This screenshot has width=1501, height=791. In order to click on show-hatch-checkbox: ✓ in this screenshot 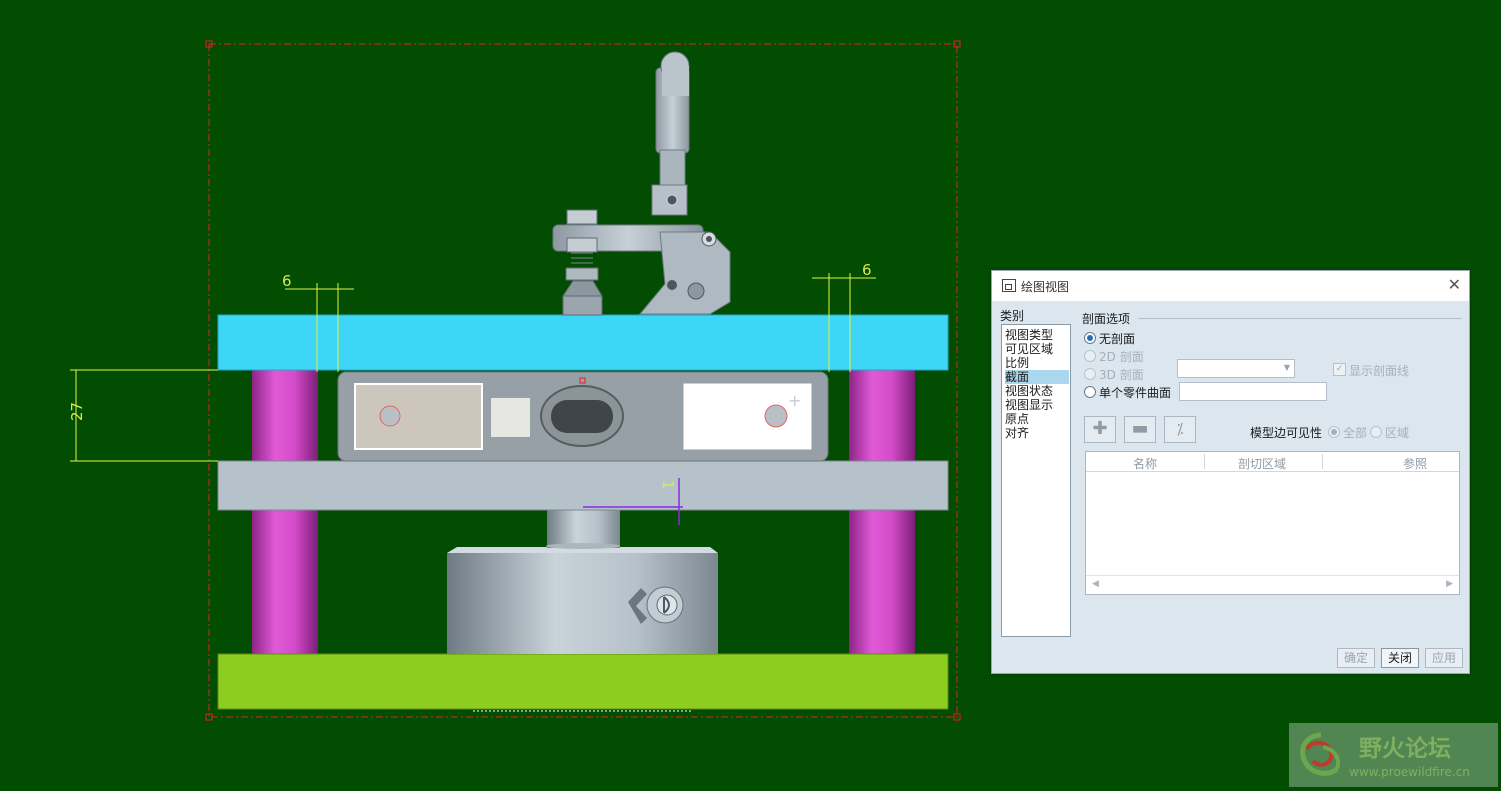, I will do `click(1339, 369)`.